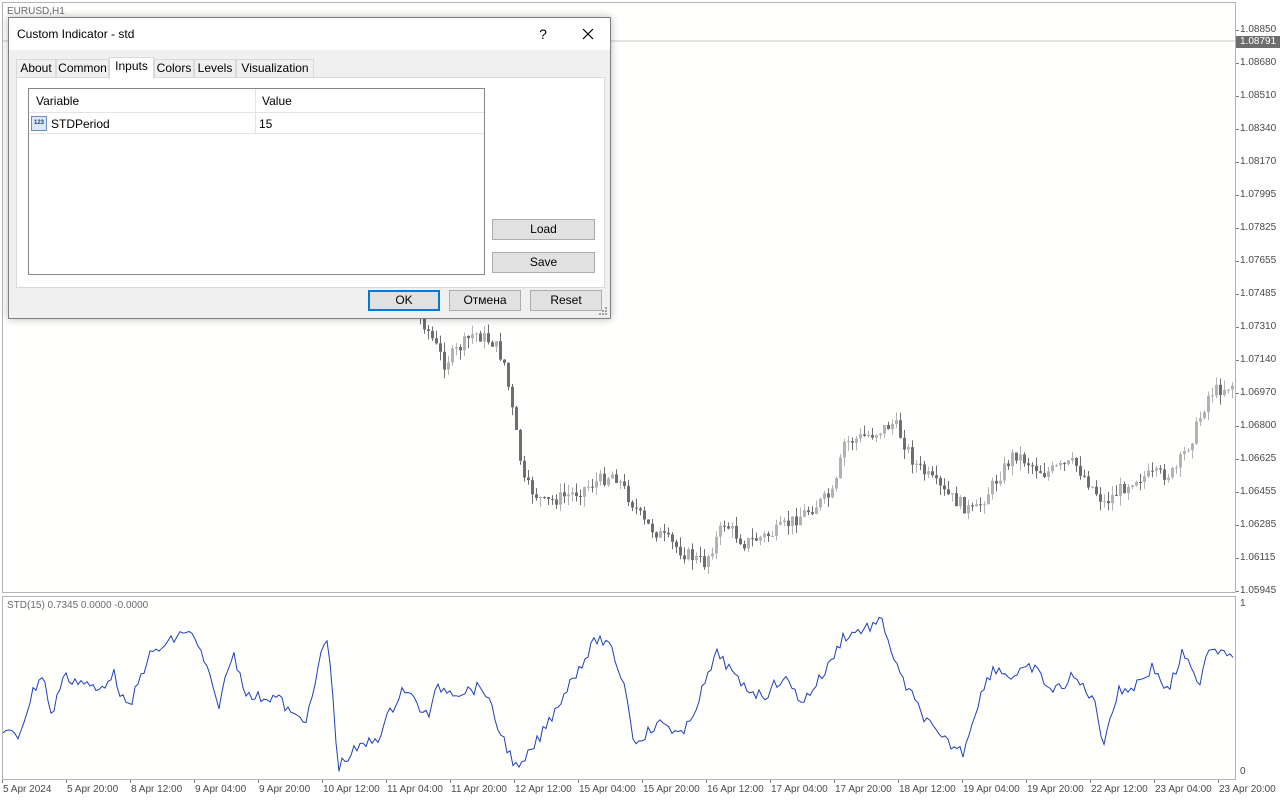 Image resolution: width=1280 pixels, height=800 pixels. I want to click on tab-colors: Colors, so click(174, 68).